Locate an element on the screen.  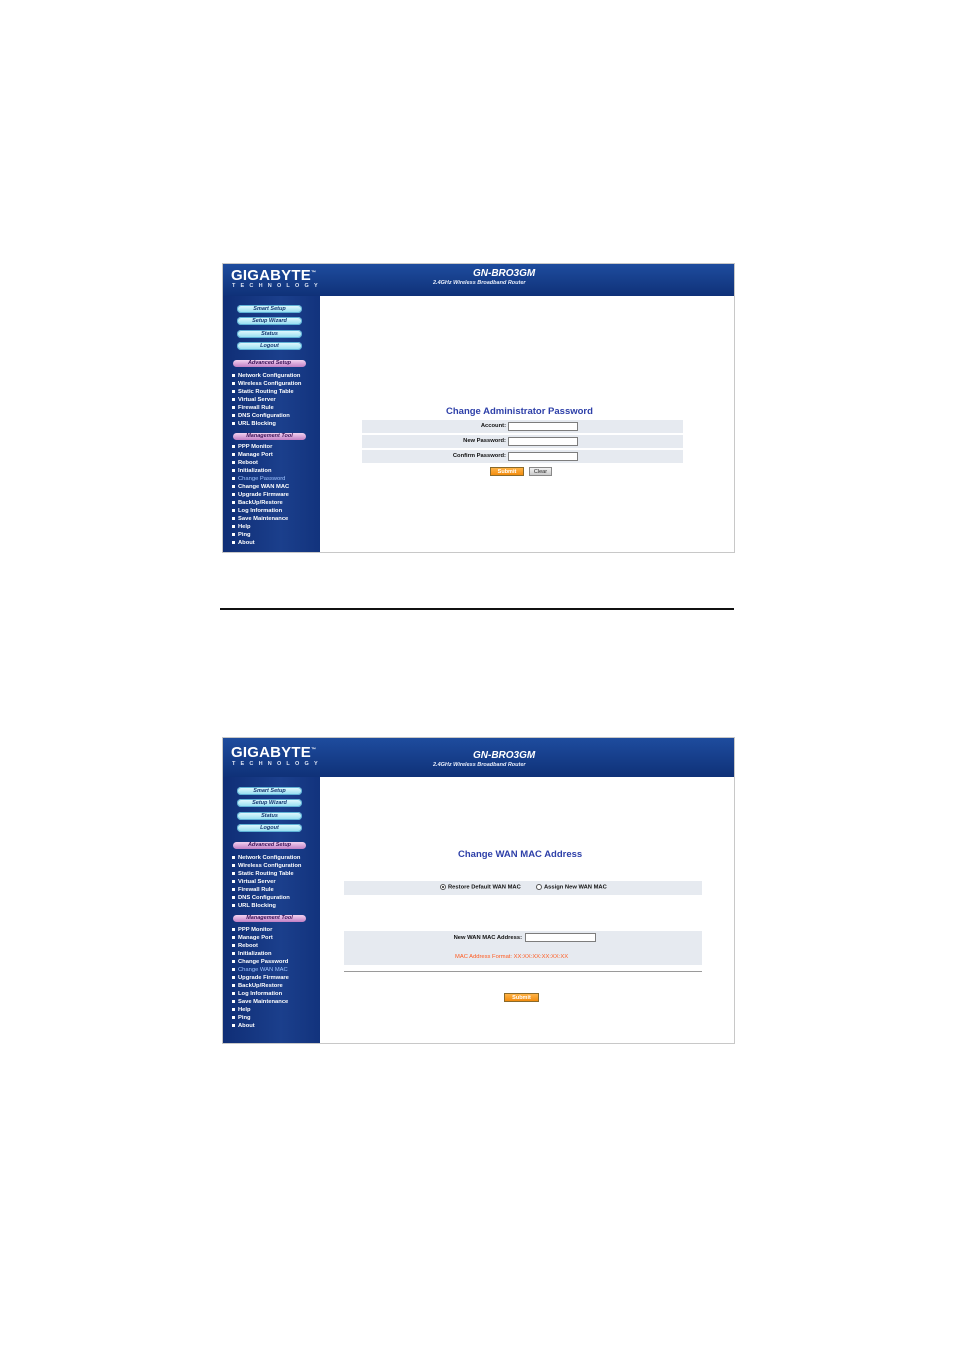
confirm-password-input is located at coordinates (543, 456).